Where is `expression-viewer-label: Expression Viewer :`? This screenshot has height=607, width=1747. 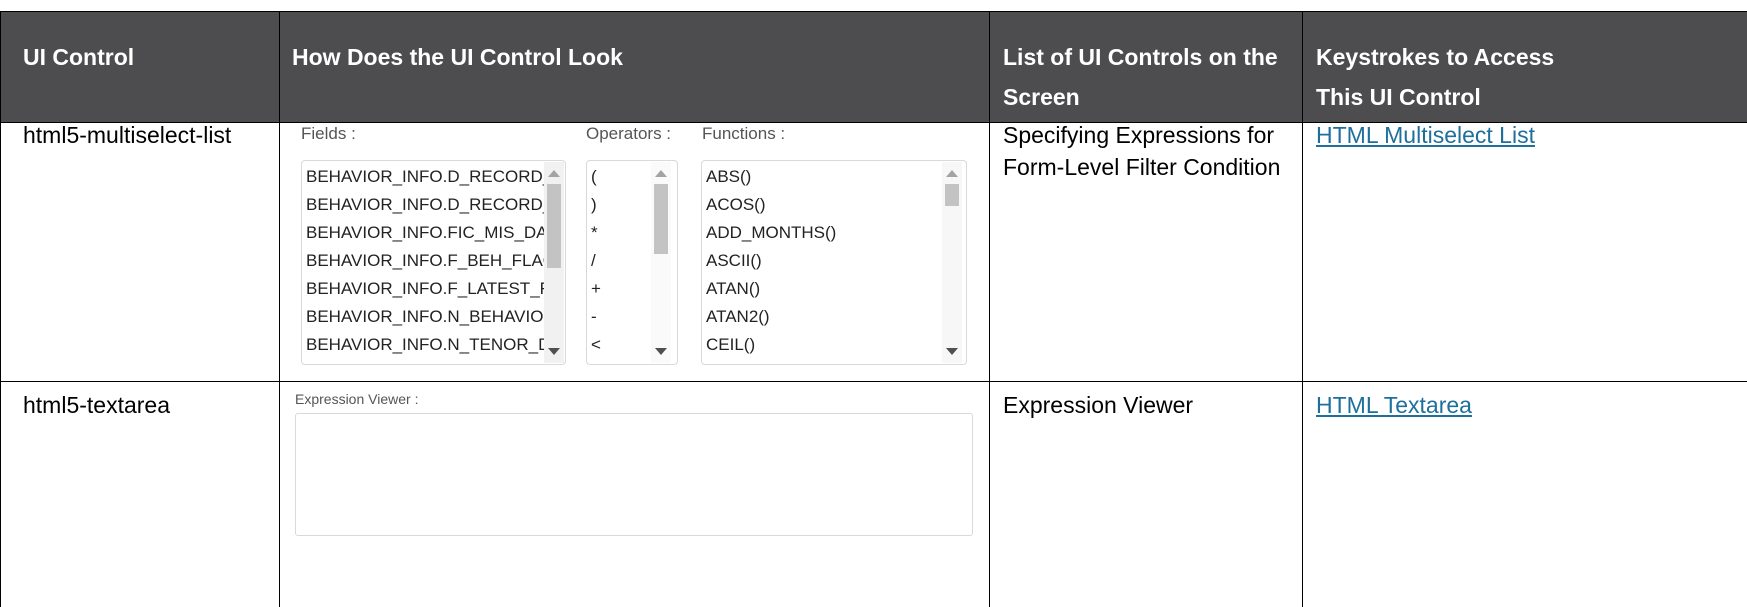 expression-viewer-label: Expression Viewer : is located at coordinates (357, 399).